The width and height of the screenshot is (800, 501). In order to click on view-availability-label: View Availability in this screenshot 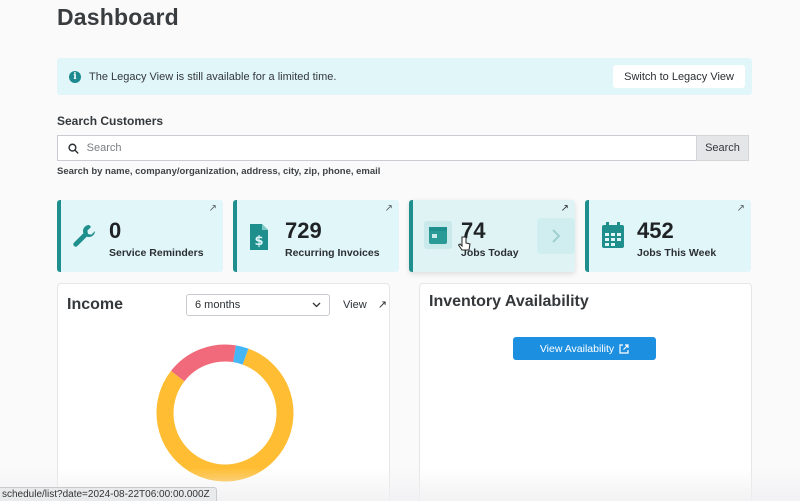, I will do `click(577, 348)`.